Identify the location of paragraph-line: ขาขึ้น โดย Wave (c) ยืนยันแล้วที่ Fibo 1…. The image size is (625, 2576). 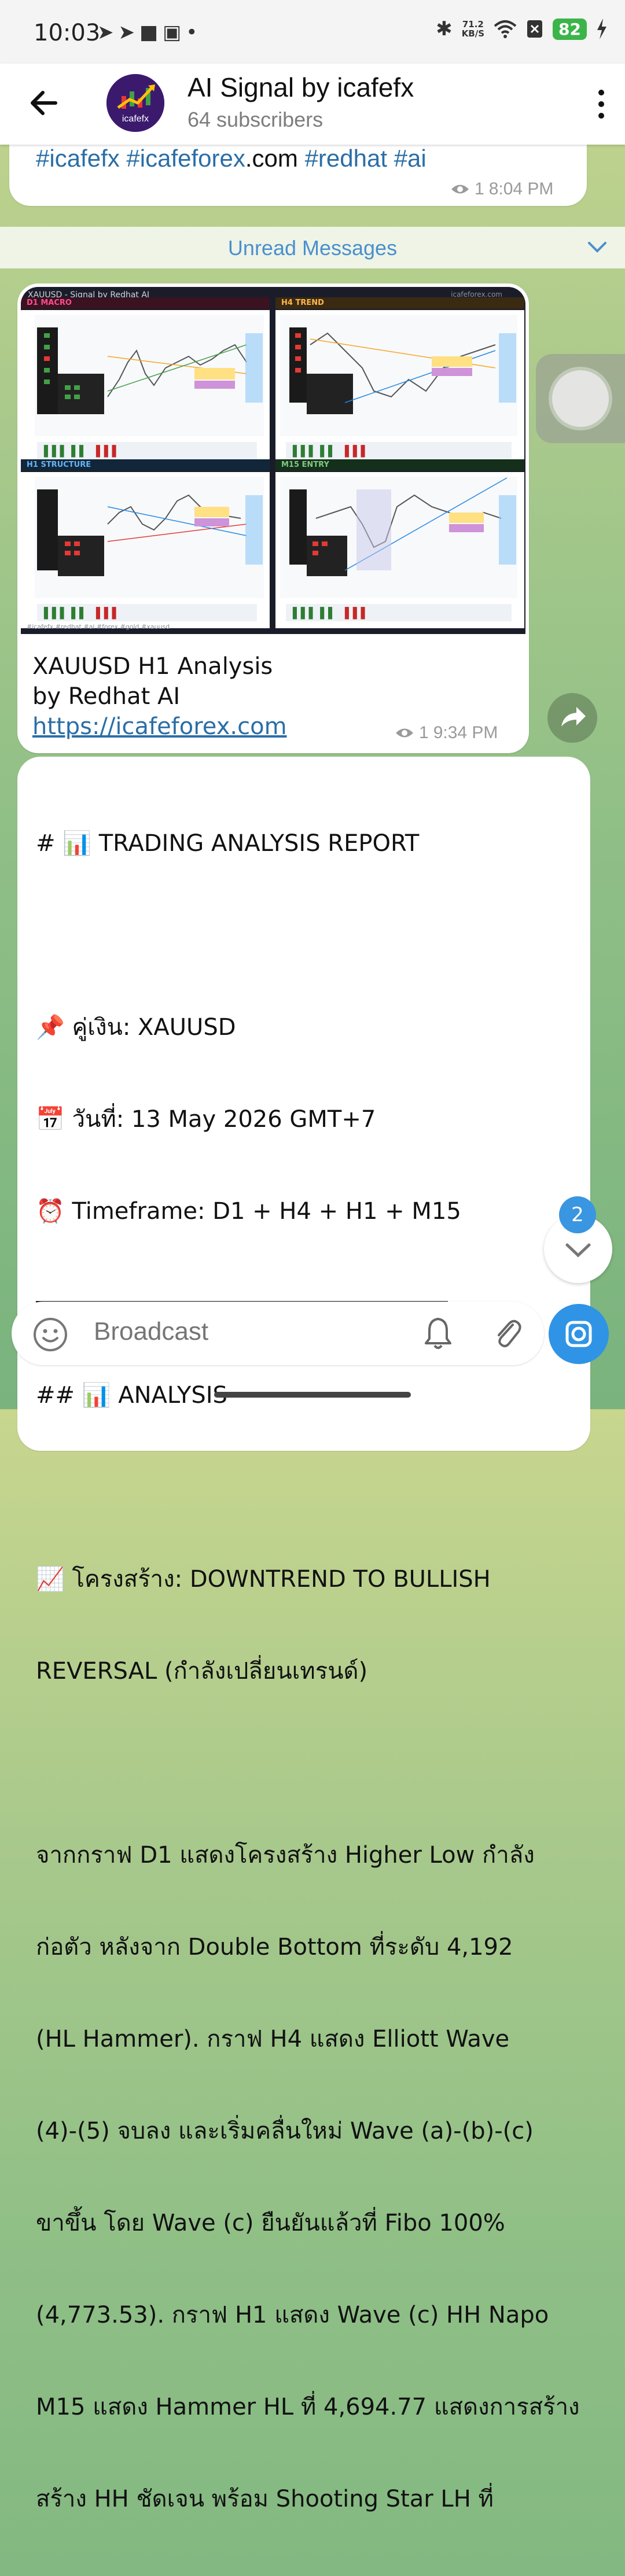
(270, 2223).